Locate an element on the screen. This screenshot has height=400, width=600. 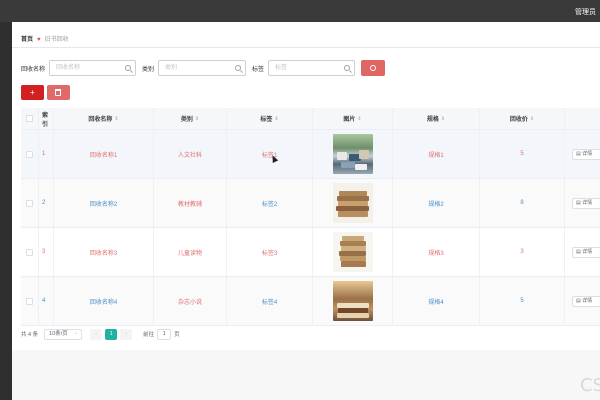
tag-field is located at coordinates (312, 68).